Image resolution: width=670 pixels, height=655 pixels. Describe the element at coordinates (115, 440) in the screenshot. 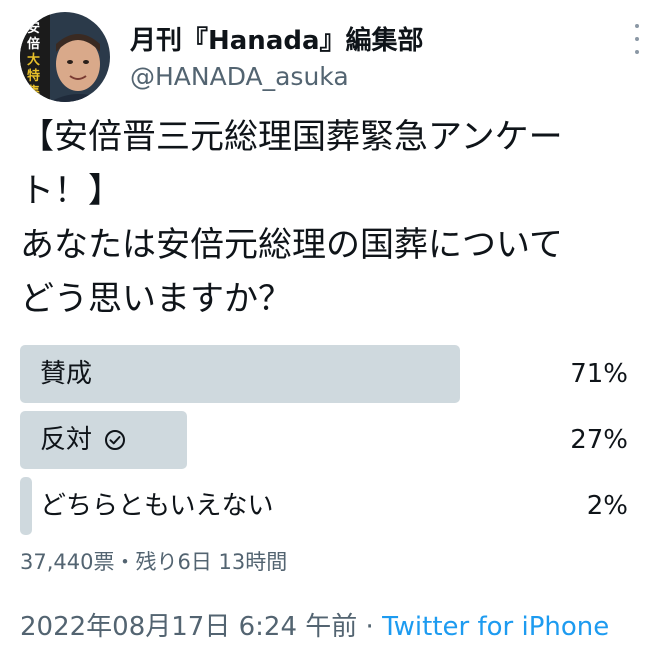

I see `check-circle-icon` at that location.